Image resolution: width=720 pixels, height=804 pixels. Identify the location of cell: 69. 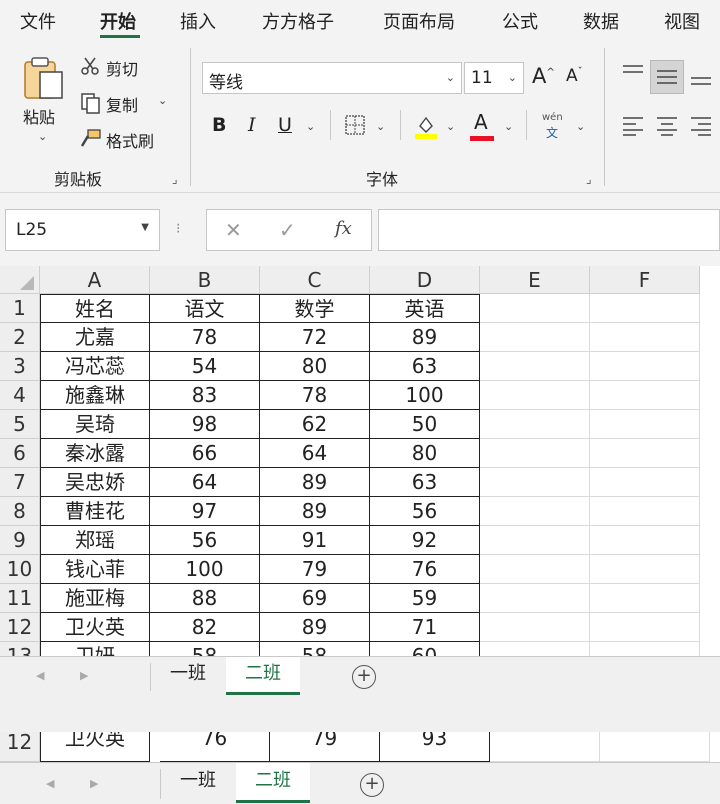
(315, 598).